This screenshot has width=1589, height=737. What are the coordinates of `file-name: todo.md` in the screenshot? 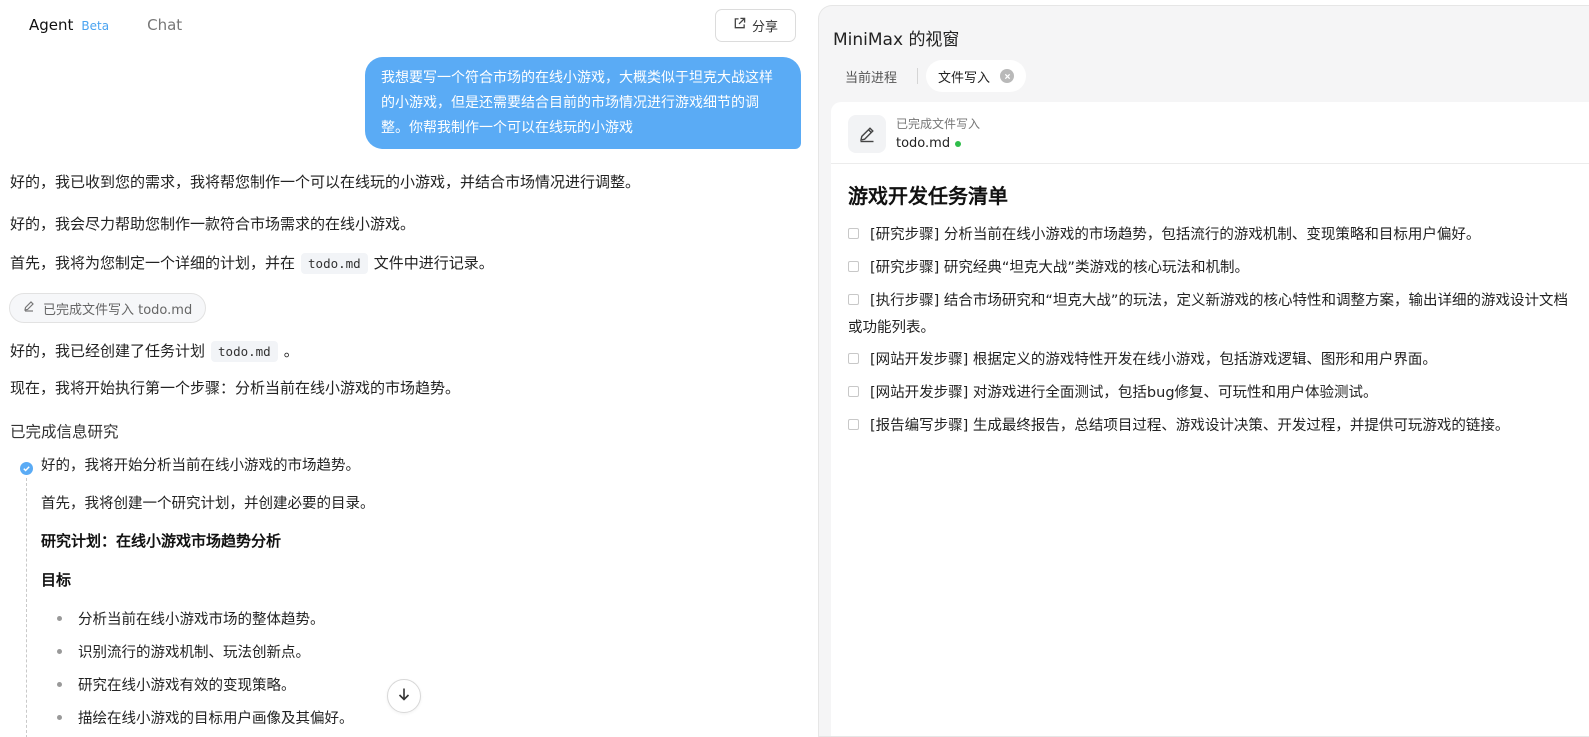 It's located at (929, 143).